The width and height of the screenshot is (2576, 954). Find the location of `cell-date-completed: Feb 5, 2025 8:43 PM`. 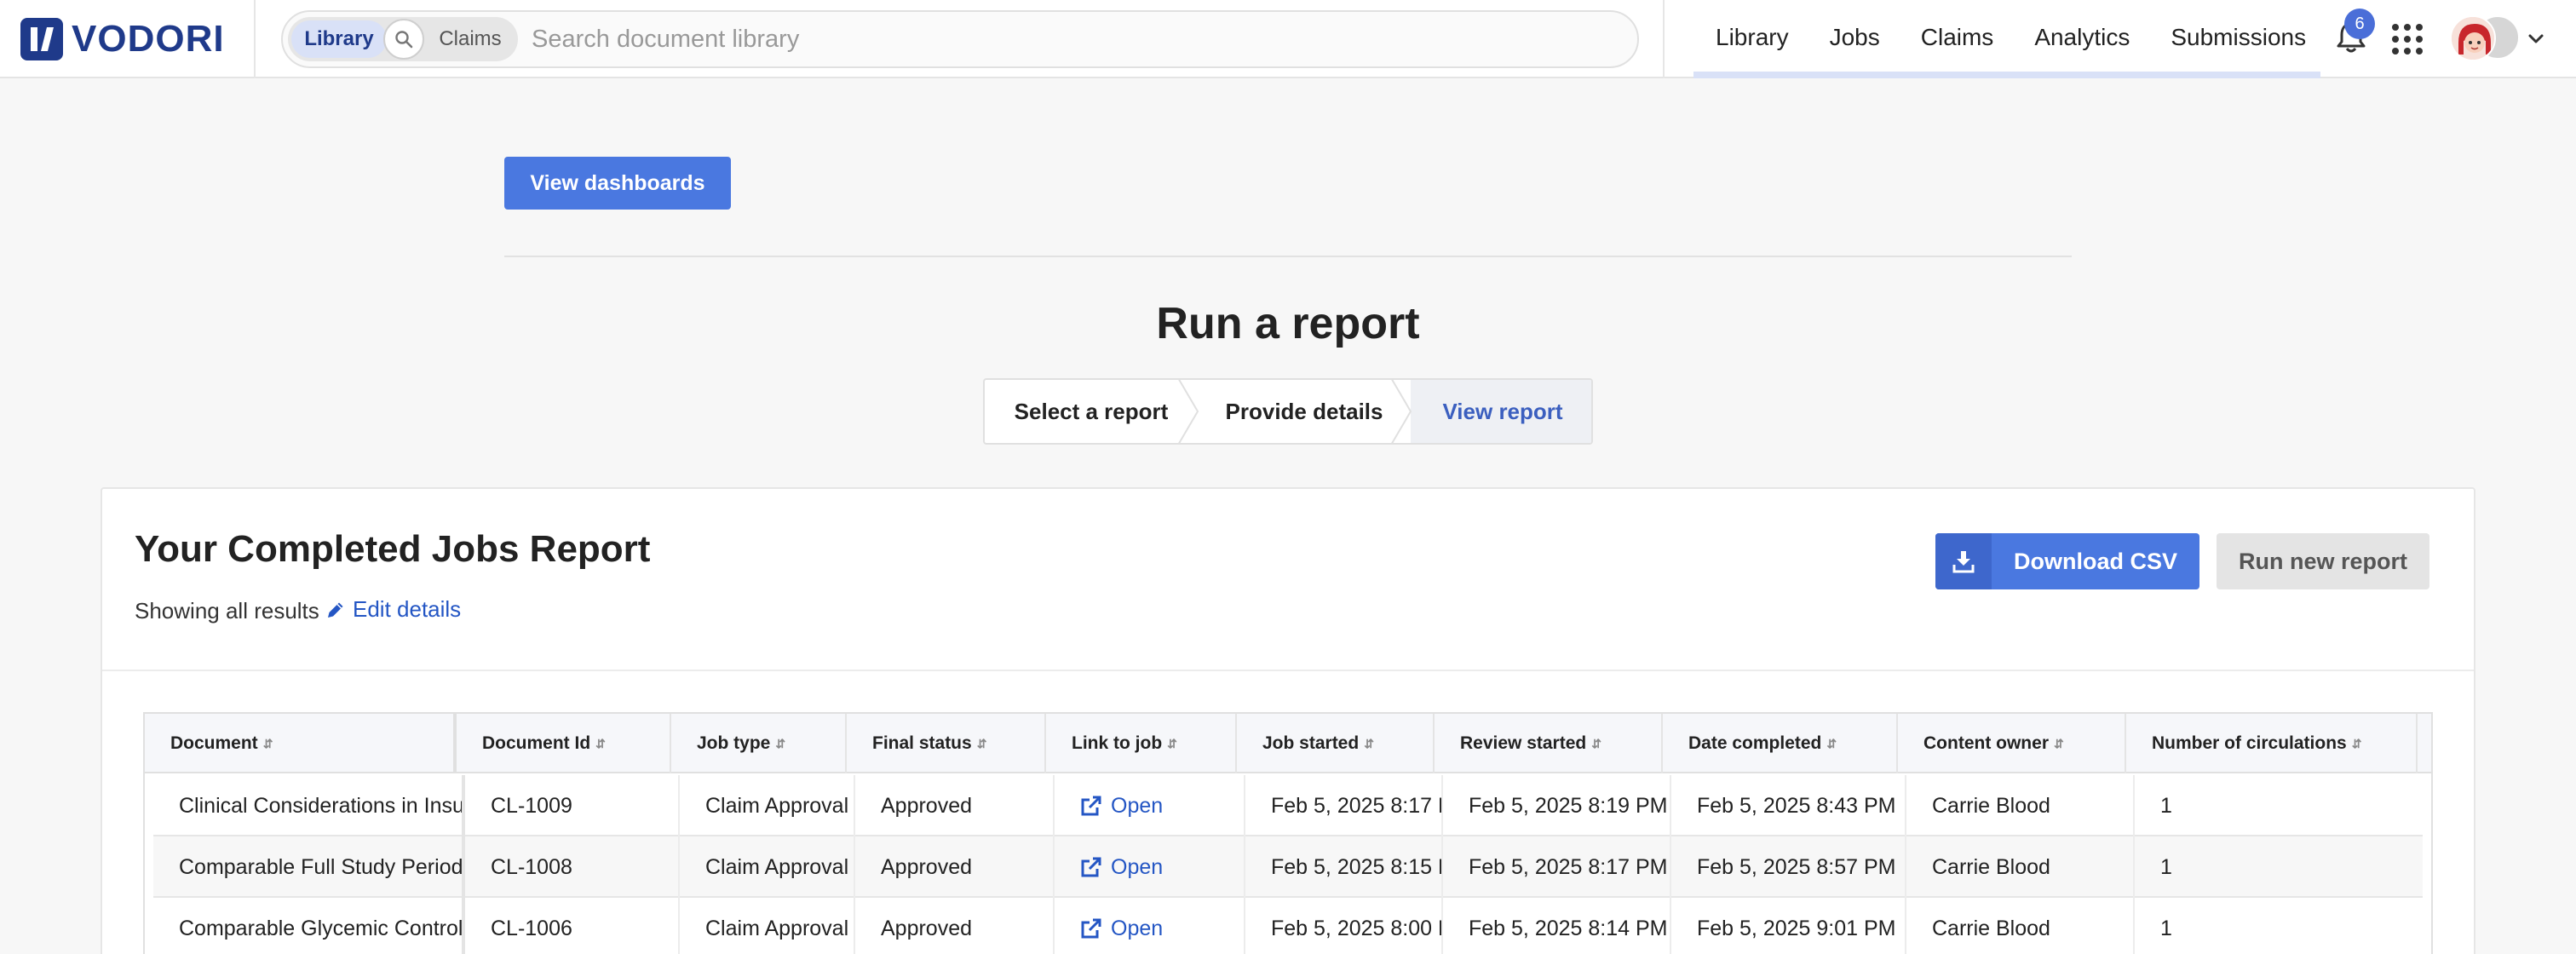

cell-date-completed: Feb 5, 2025 8:43 PM is located at coordinates (1789, 805).